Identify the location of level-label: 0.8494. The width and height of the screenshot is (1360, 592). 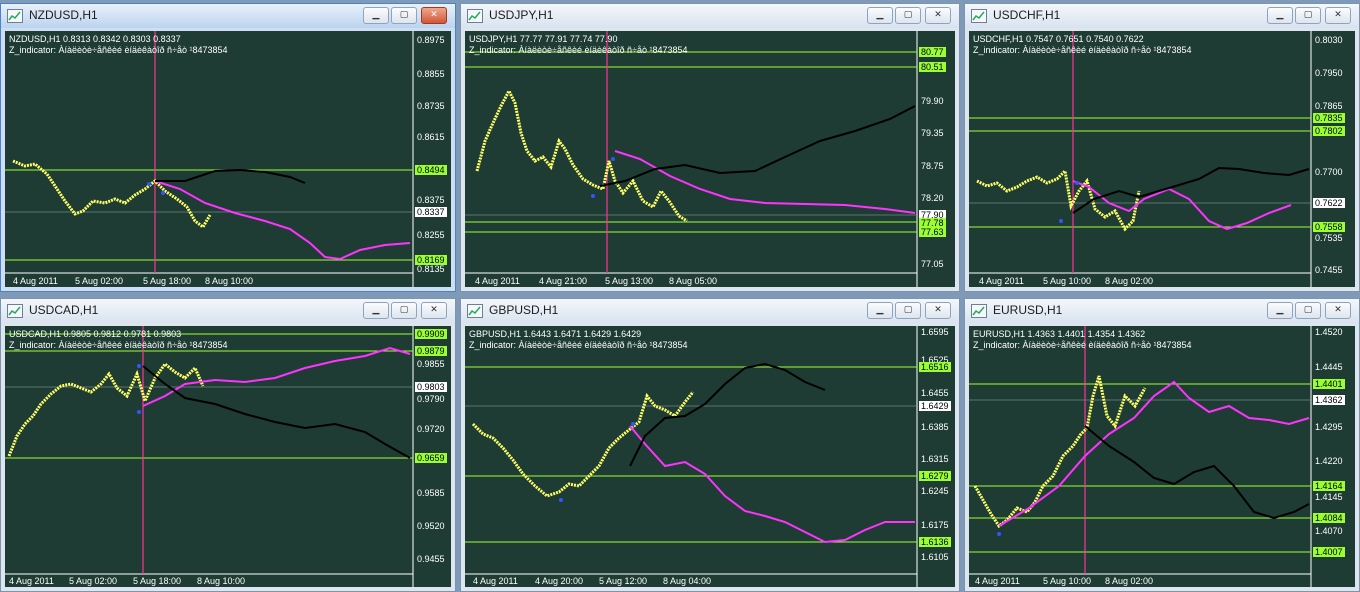
(431, 170).